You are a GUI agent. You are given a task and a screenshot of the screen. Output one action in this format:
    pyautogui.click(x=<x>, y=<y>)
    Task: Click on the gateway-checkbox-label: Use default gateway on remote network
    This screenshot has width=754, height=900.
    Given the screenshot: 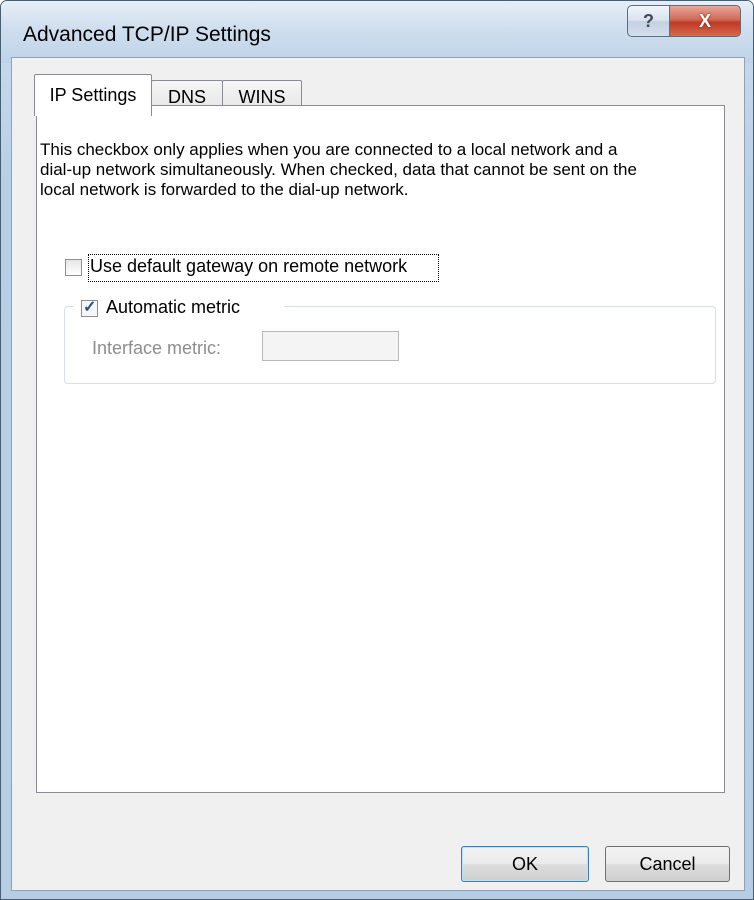 What is the action you would take?
    pyautogui.click(x=248, y=266)
    